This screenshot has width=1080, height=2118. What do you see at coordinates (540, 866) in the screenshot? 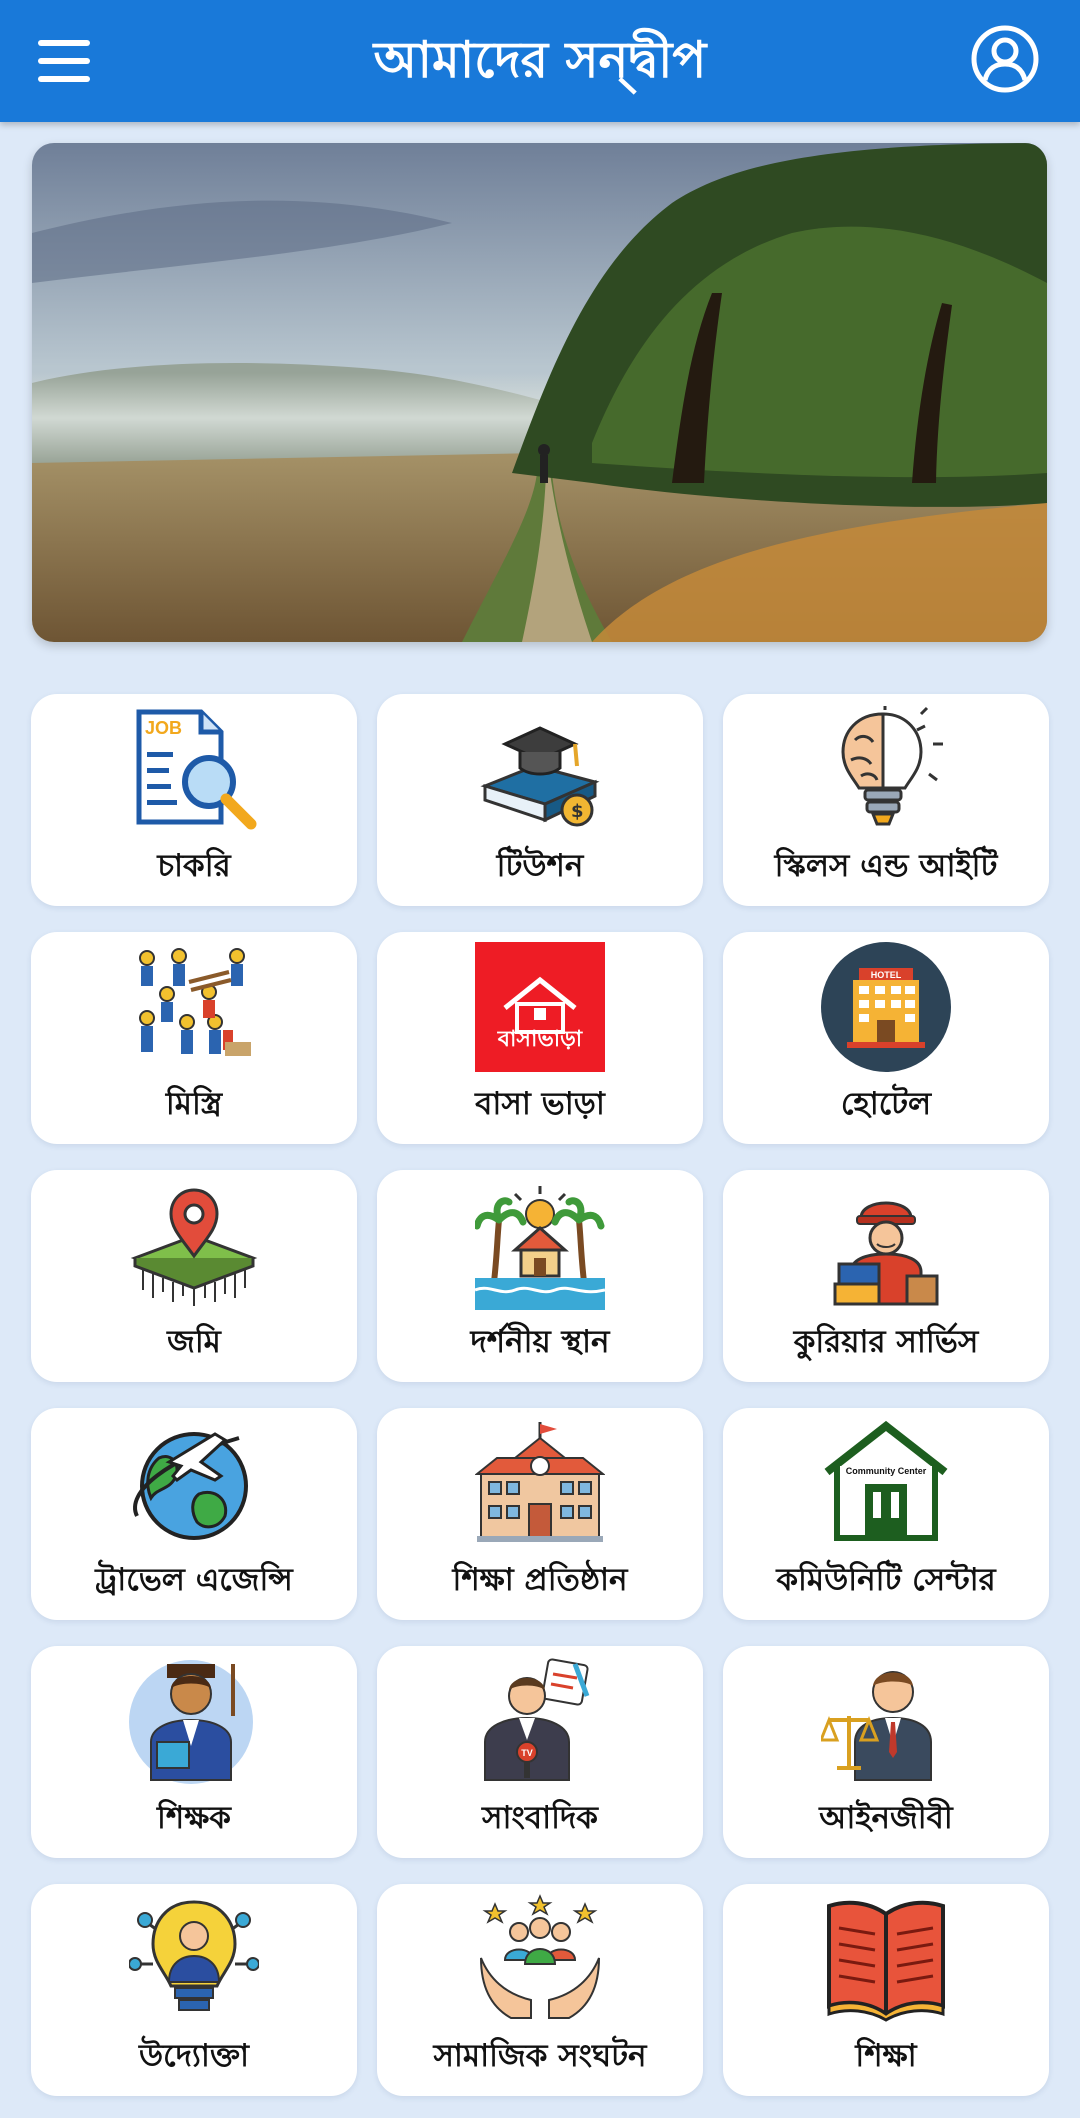
I see `category-label: টিউশন` at bounding box center [540, 866].